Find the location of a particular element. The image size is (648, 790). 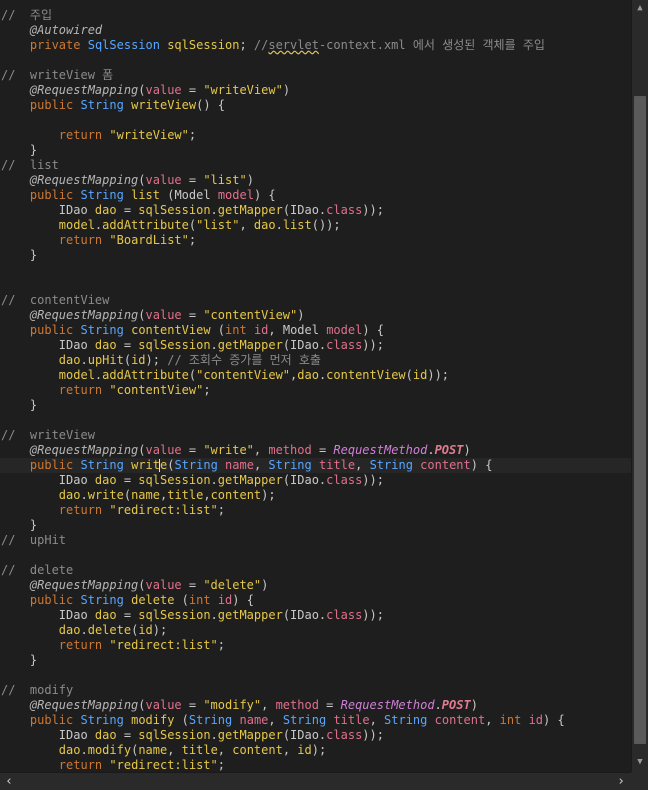

code-token: "contentView" is located at coordinates (250, 315).